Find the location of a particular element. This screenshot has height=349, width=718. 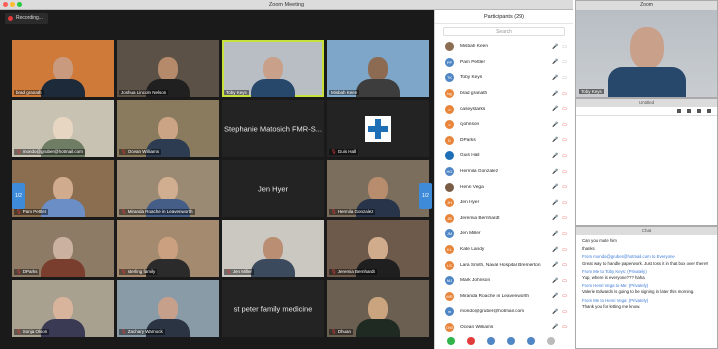

video-tile: st peter family medicine is located at coordinates (273, 308).